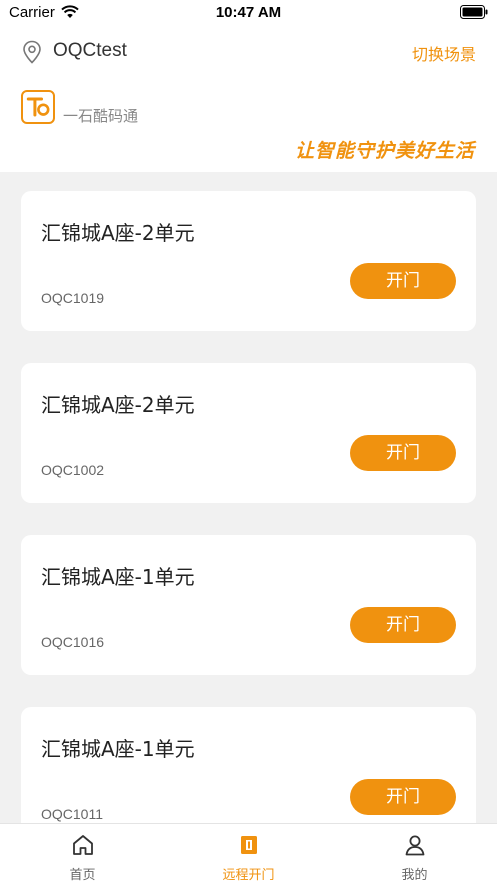 The image size is (497, 883). What do you see at coordinates (73, 642) in the screenshot?
I see `door-code: OQC1016` at bounding box center [73, 642].